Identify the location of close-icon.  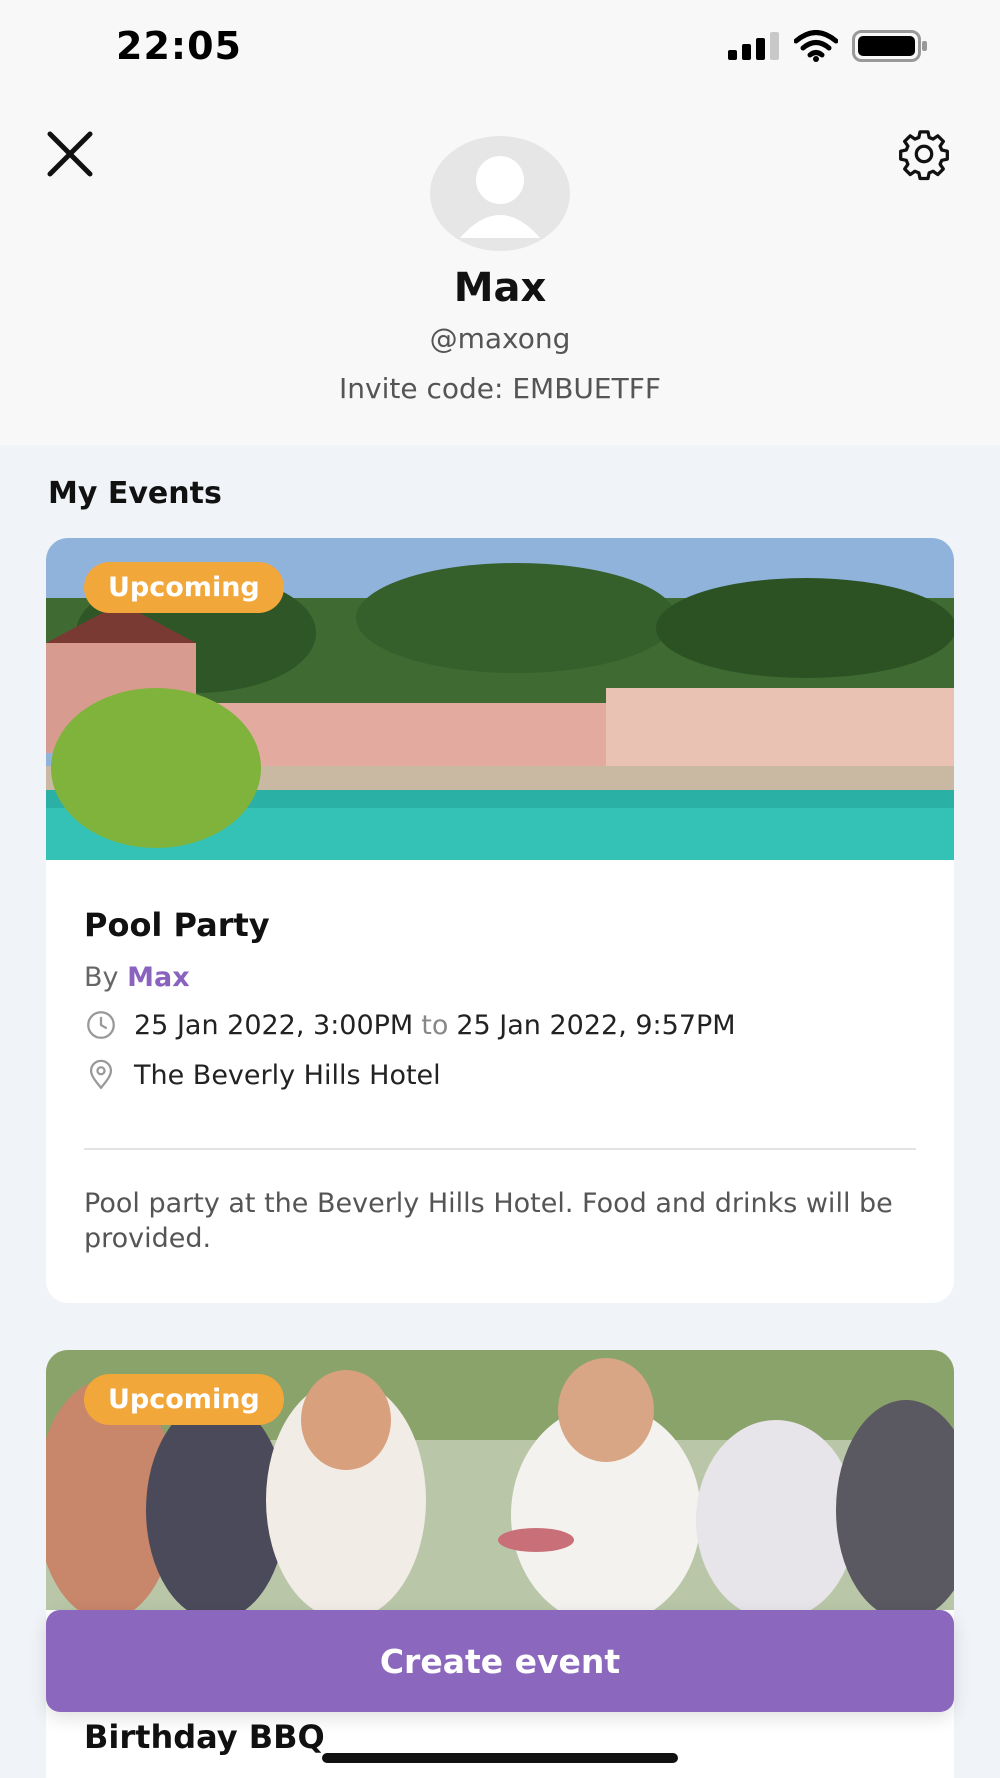
(70, 154).